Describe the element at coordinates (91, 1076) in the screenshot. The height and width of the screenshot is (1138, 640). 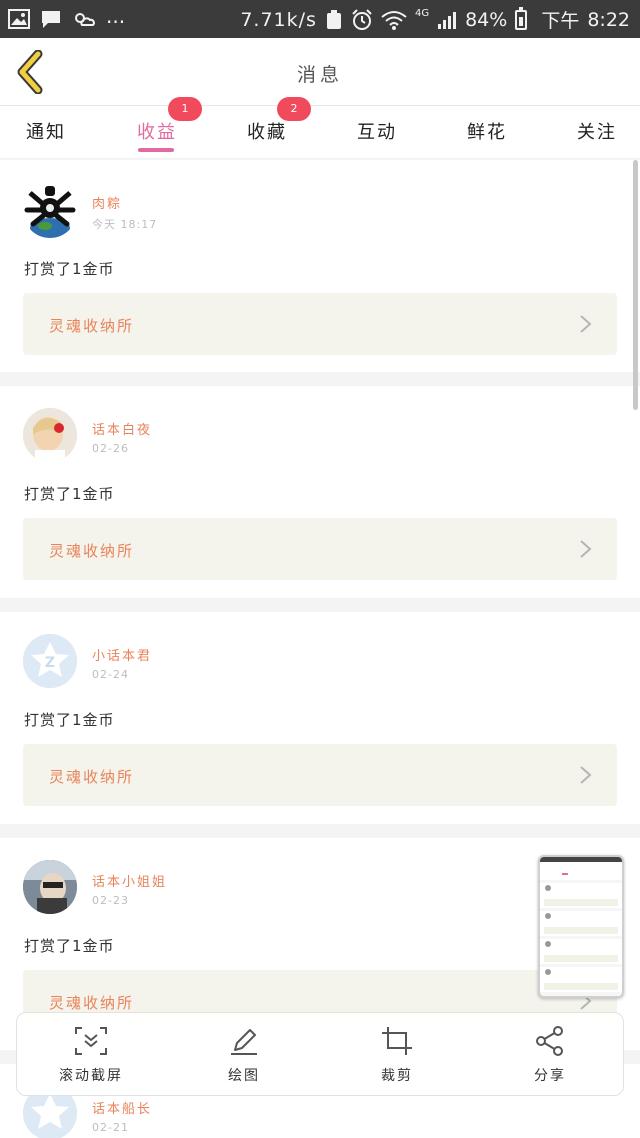
I see `scroll-capture-label: 滚动截屏` at that location.